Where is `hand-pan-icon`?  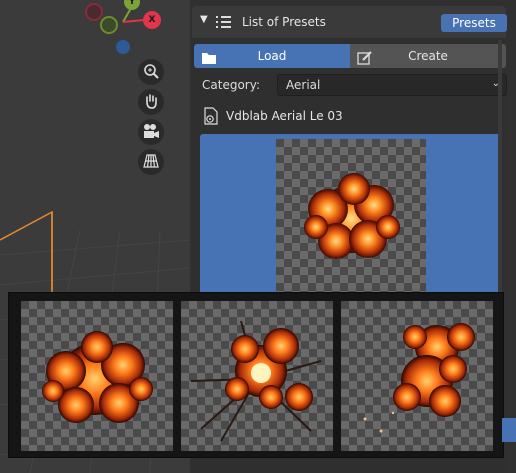
hand-pan-icon is located at coordinates (151, 102).